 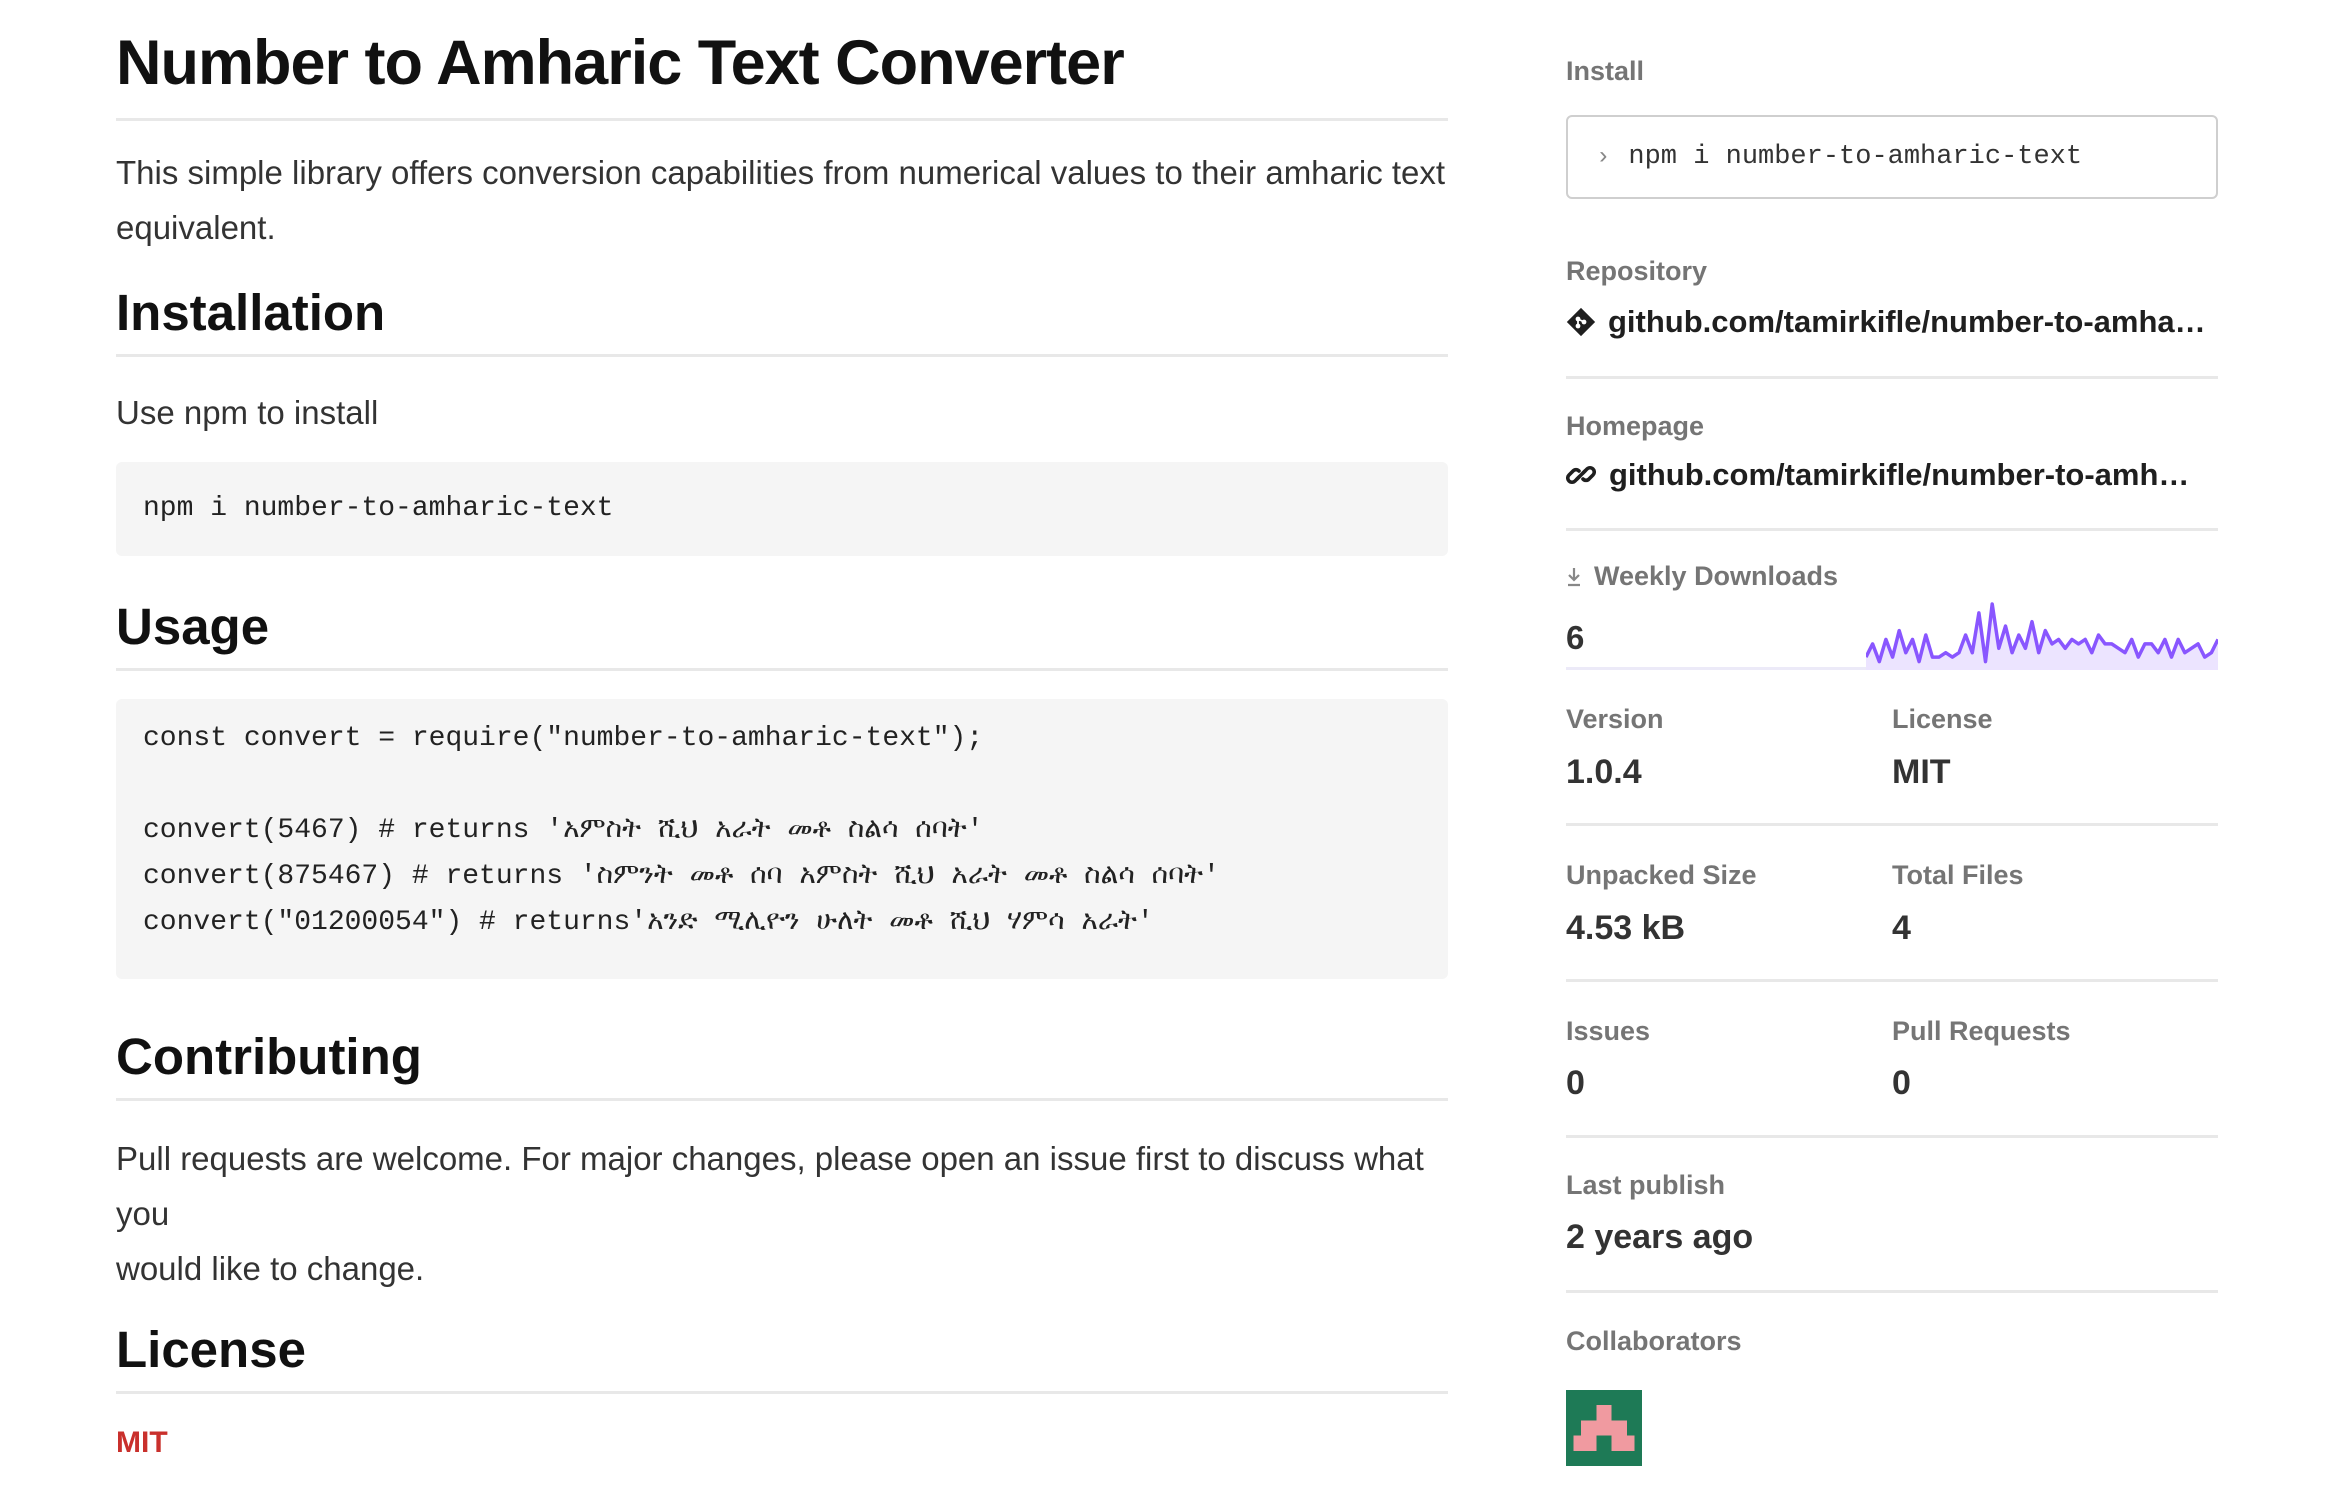 What do you see at coordinates (782, 509) in the screenshot?
I see `installation-code-block: npm i number-to-amharic-text` at bounding box center [782, 509].